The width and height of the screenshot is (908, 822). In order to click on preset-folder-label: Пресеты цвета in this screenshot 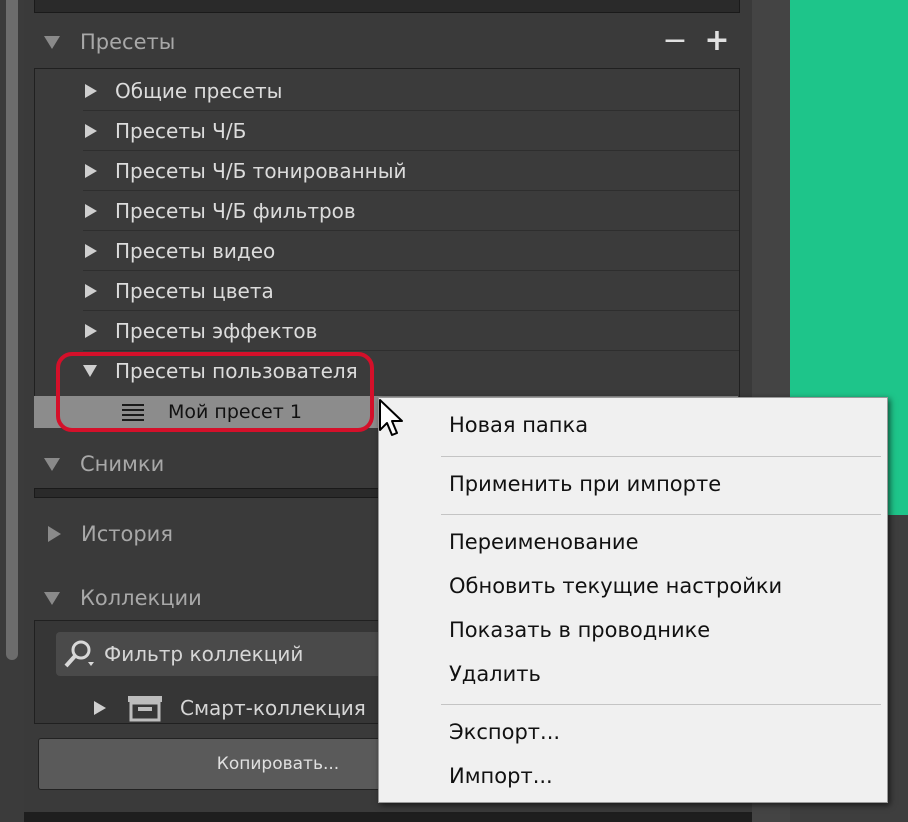, I will do `click(194, 291)`.